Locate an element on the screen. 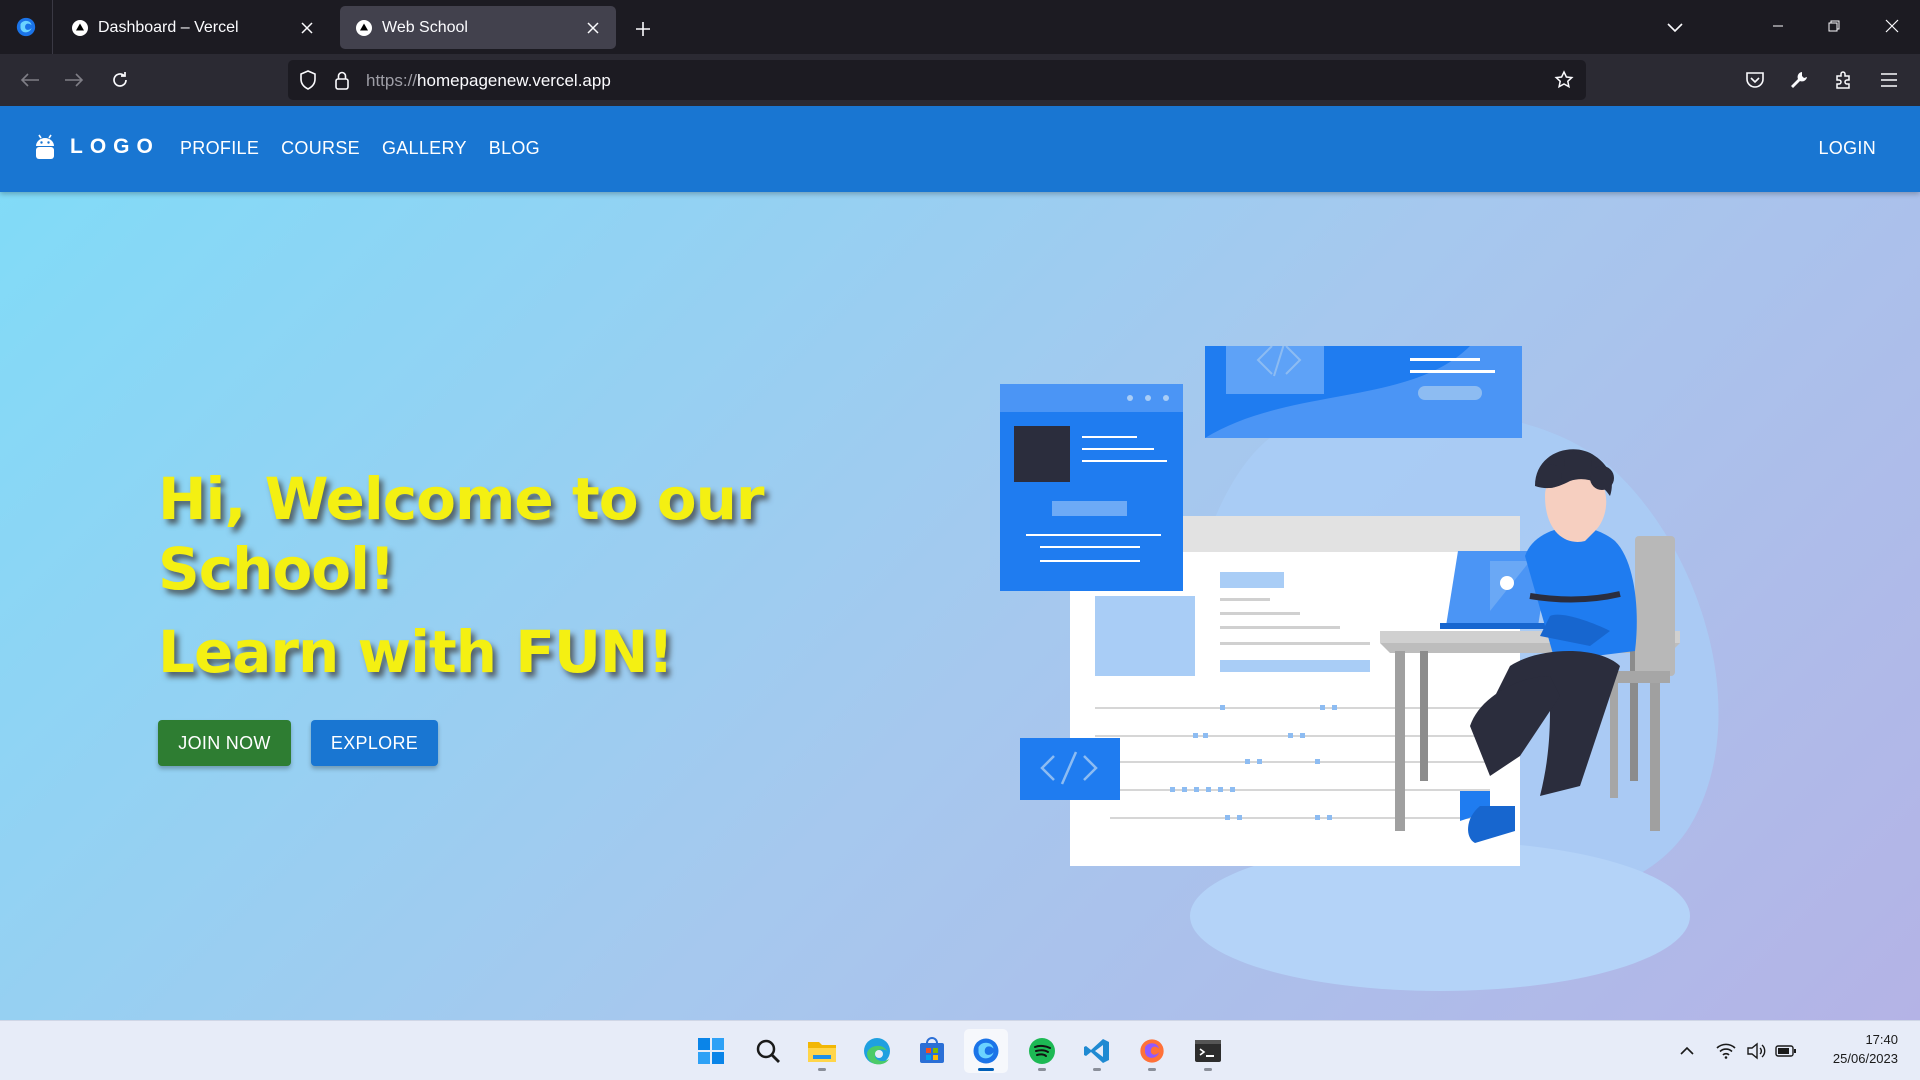  tab-web-school: Web School is located at coordinates (478, 27).